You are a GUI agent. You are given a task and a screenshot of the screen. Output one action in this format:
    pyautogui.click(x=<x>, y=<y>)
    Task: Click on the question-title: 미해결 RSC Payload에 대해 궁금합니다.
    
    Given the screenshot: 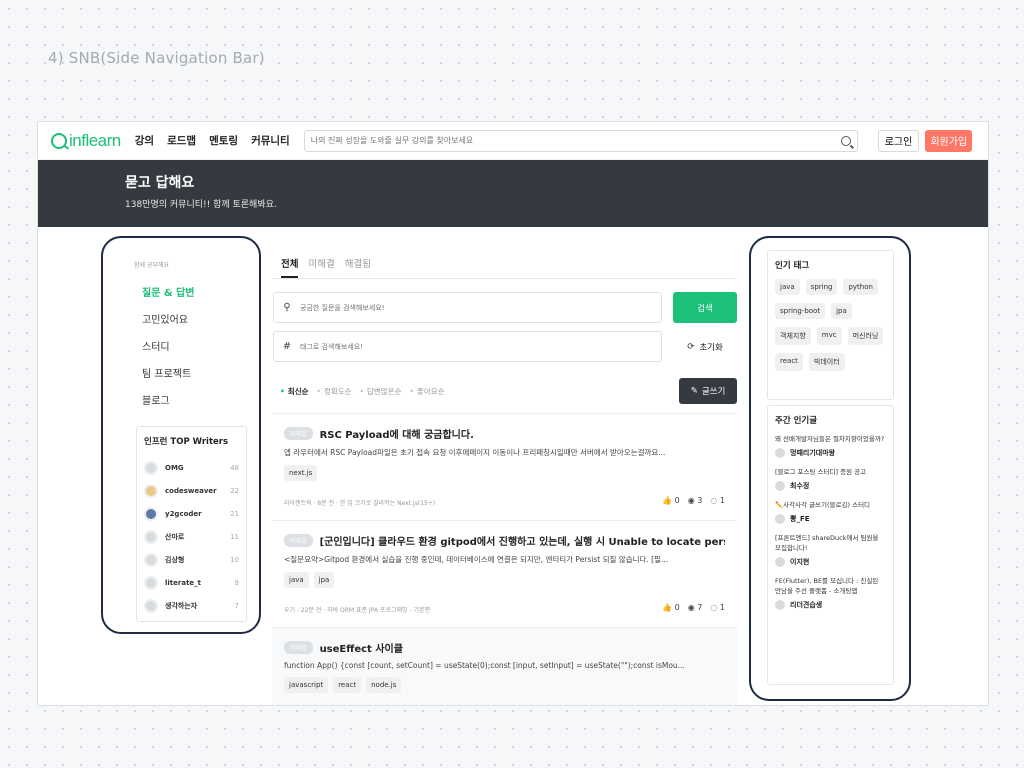 What is the action you would take?
    pyautogui.click(x=504, y=433)
    